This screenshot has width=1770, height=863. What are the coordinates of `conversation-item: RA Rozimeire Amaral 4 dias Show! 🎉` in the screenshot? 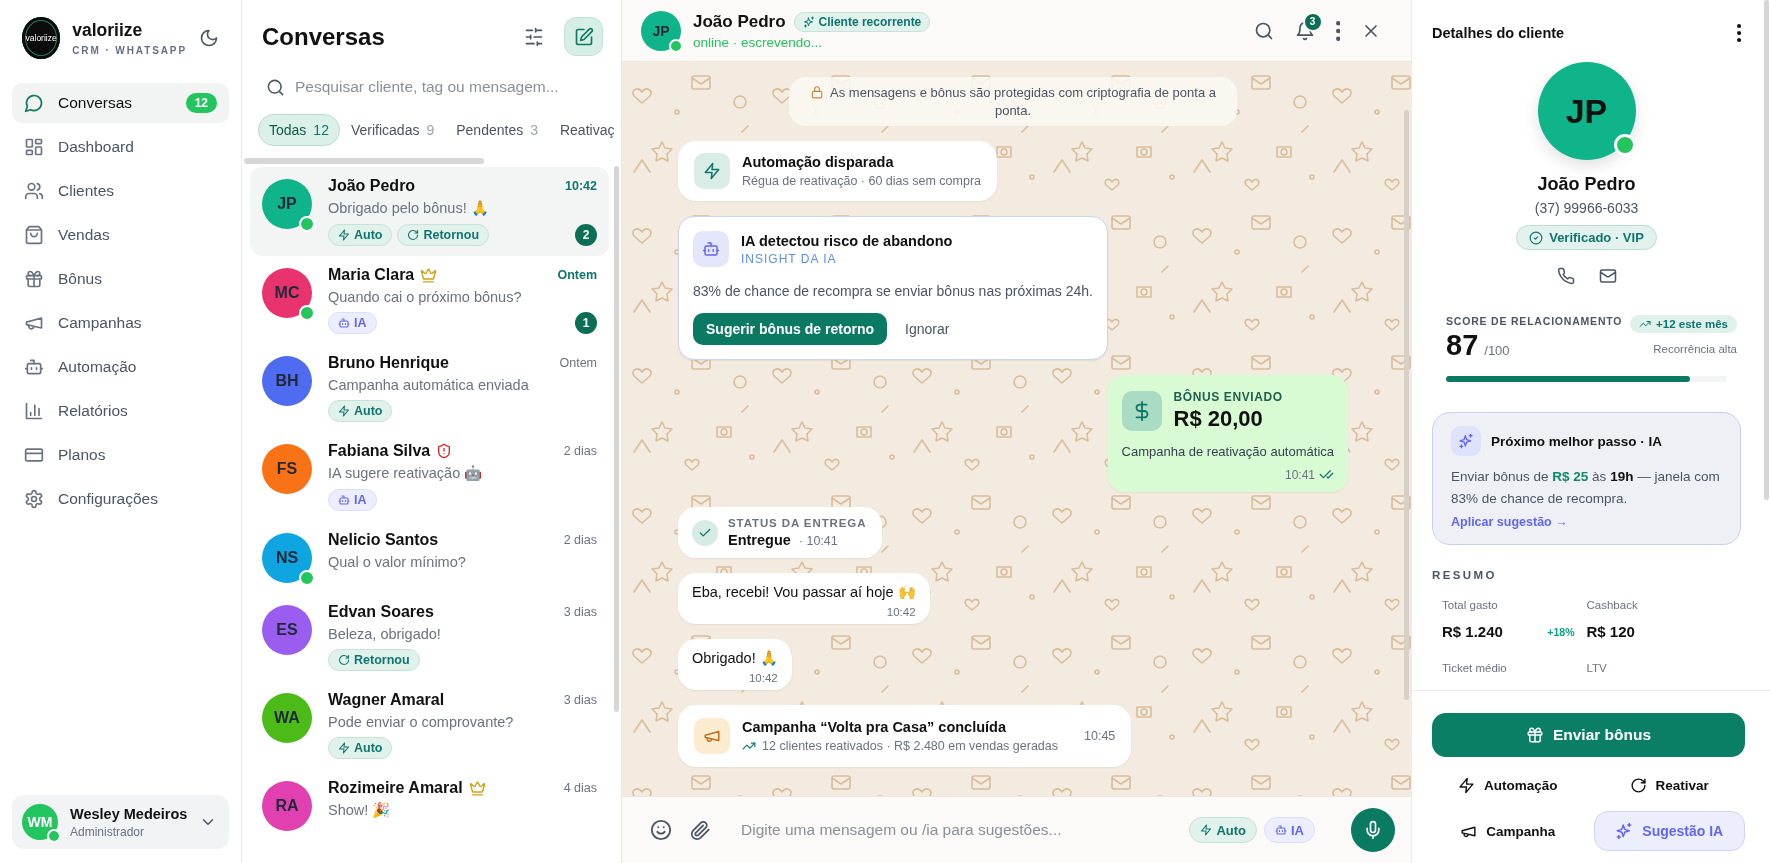 It's located at (429, 805).